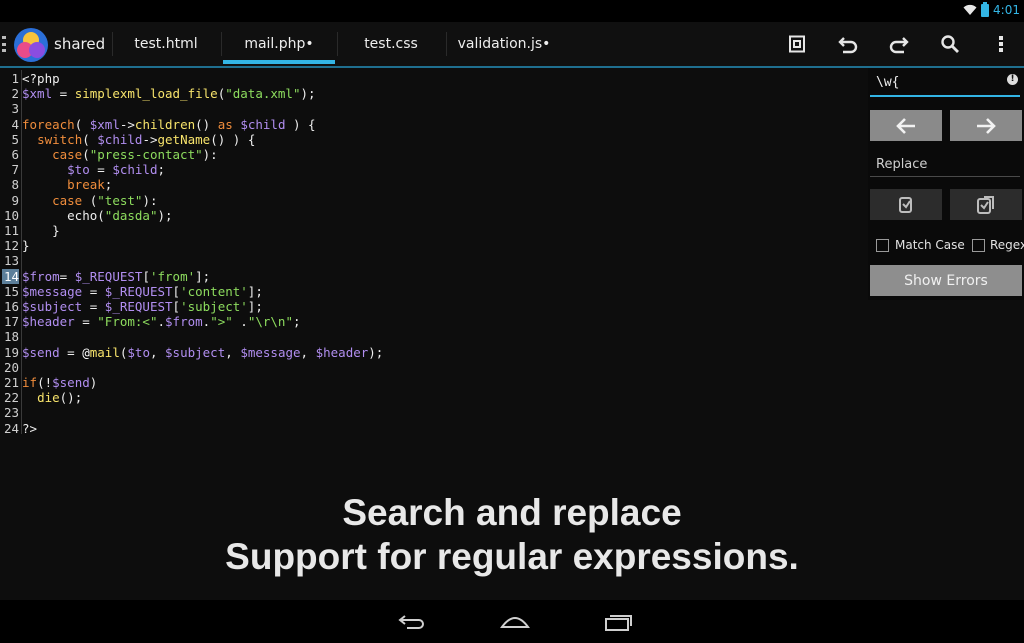 This screenshot has height=643, width=1024. I want to click on back-icon, so click(412, 622).